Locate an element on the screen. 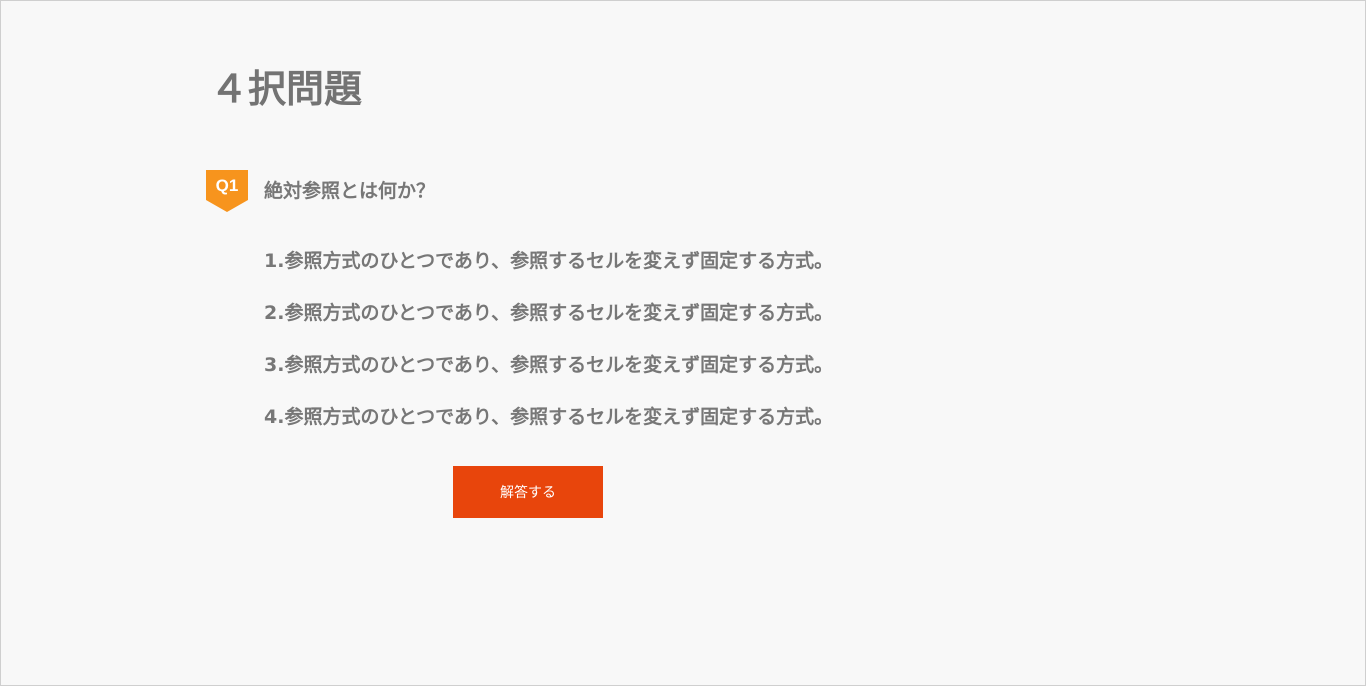  question-text: 絶対参照とは何か？ is located at coordinates (350, 191).